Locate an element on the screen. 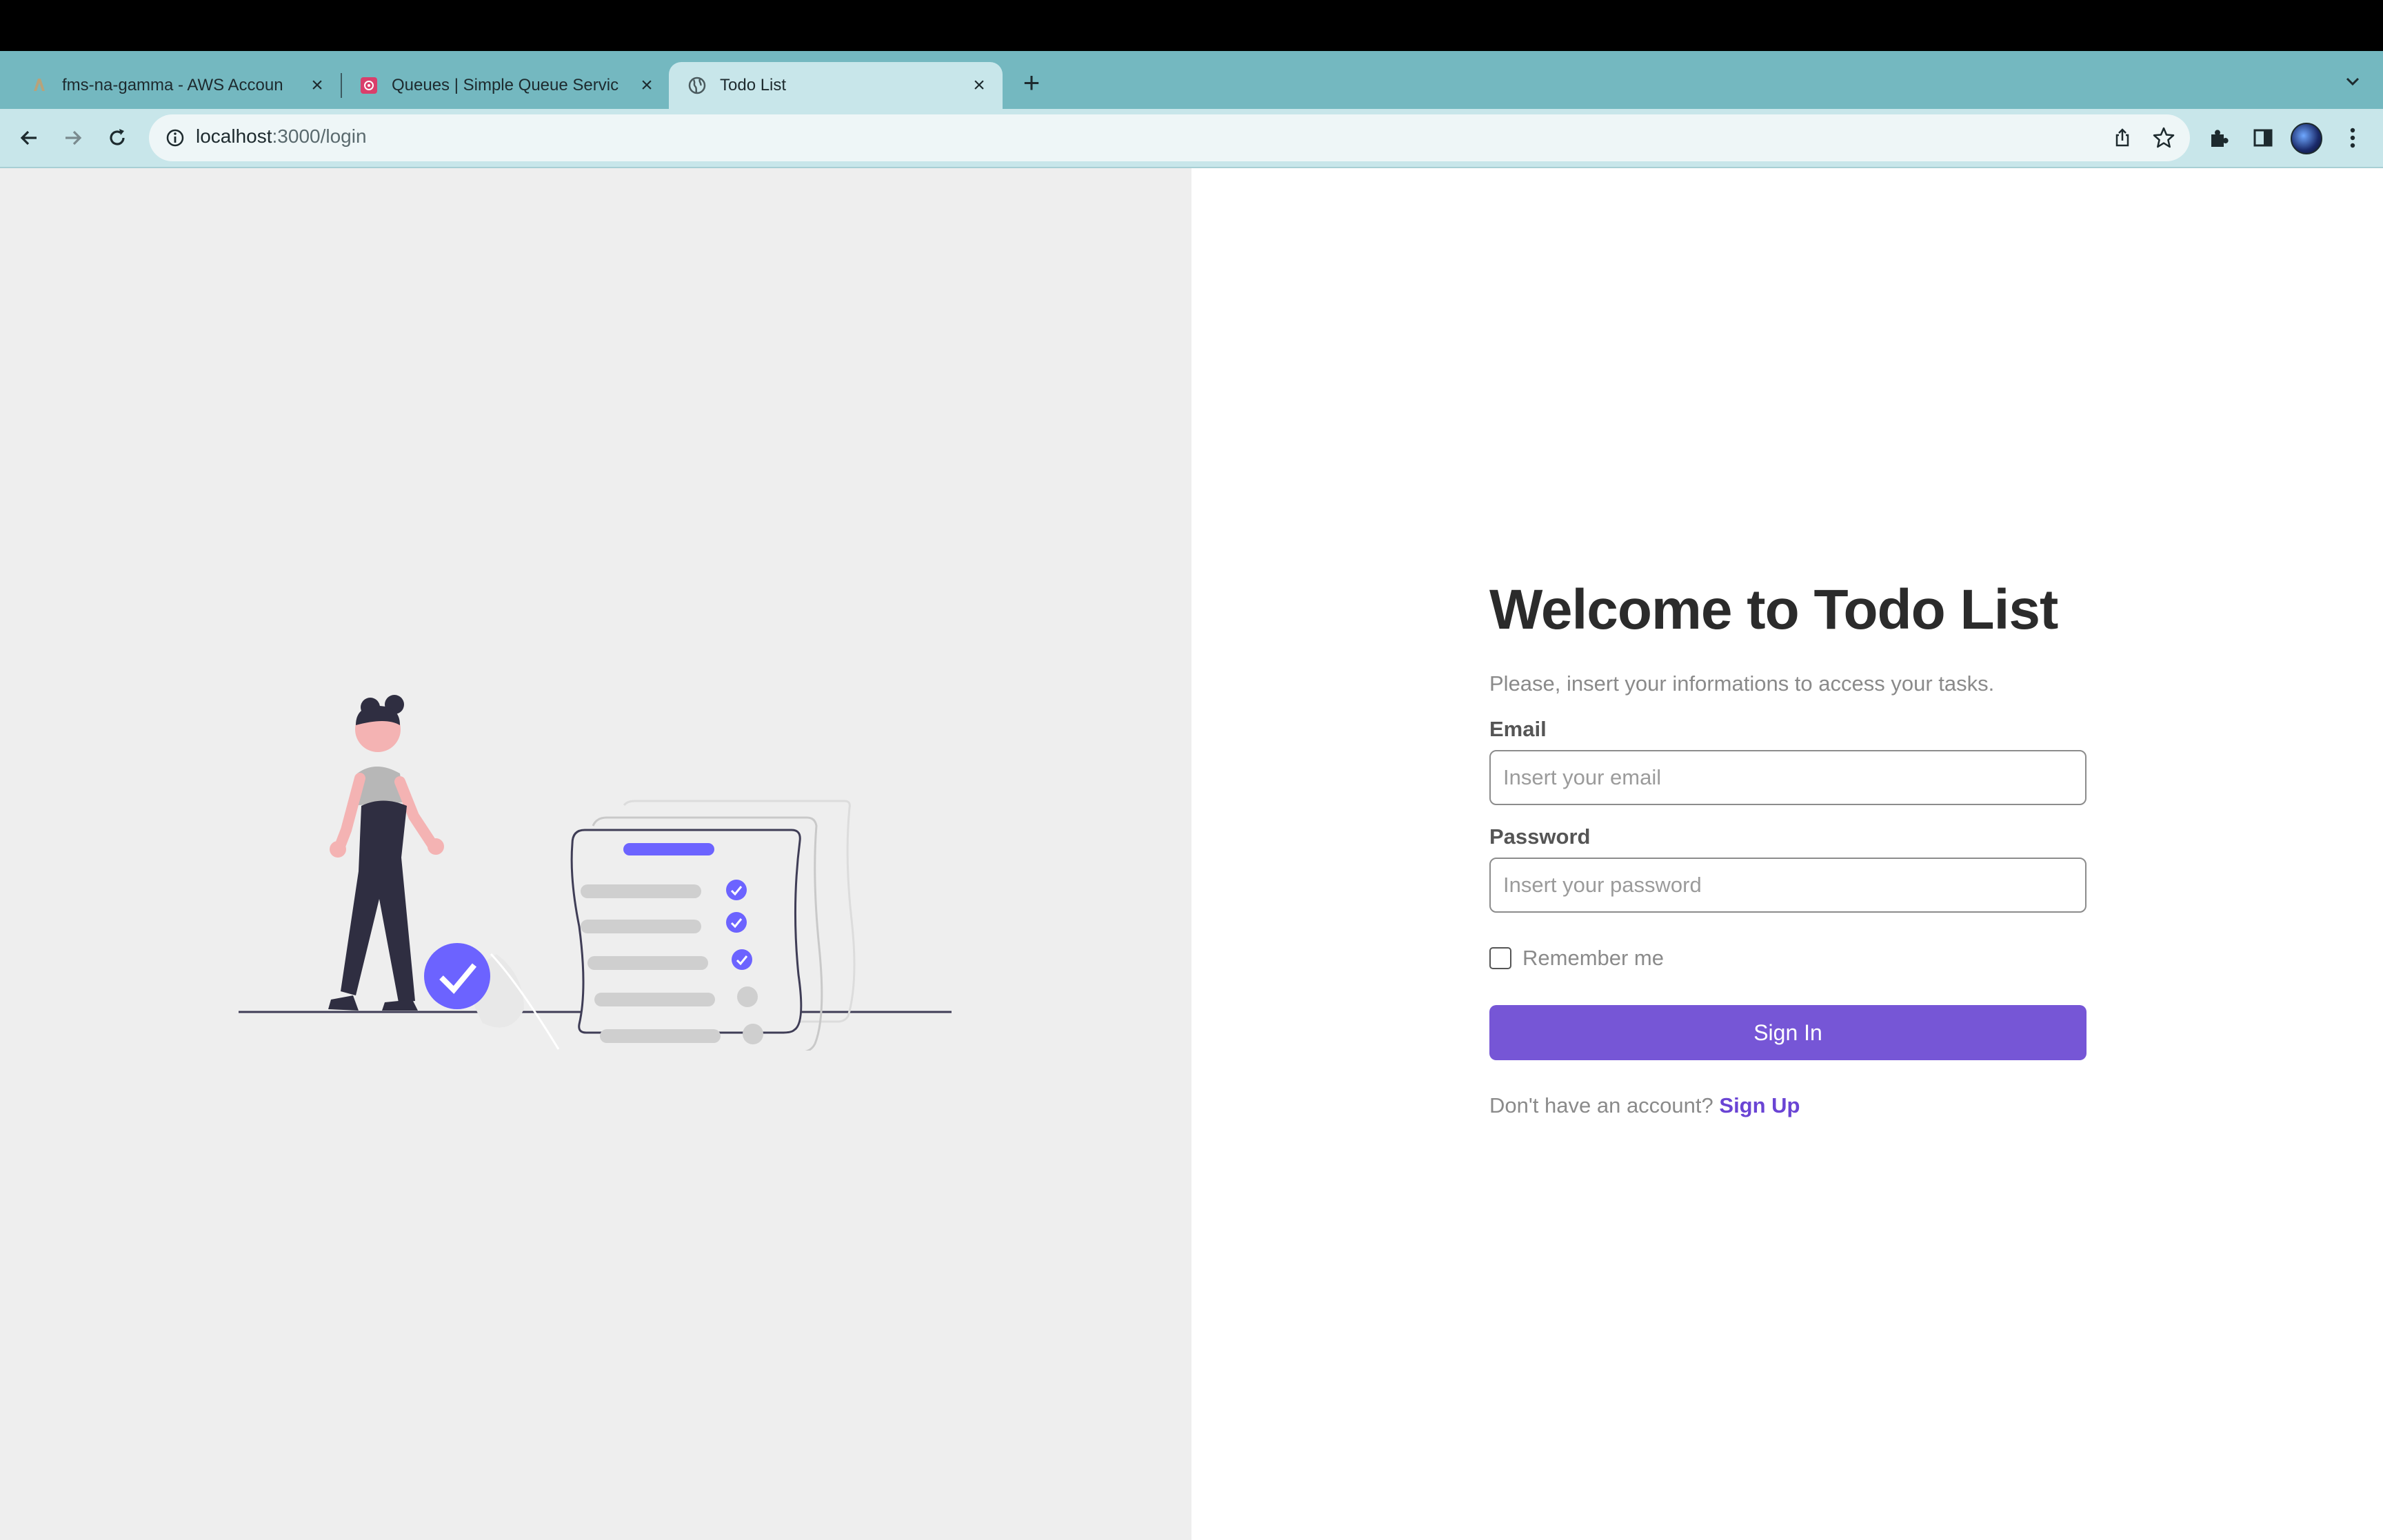 The image size is (2383, 1540). extensions-puzzle-icon is located at coordinates (2219, 138).